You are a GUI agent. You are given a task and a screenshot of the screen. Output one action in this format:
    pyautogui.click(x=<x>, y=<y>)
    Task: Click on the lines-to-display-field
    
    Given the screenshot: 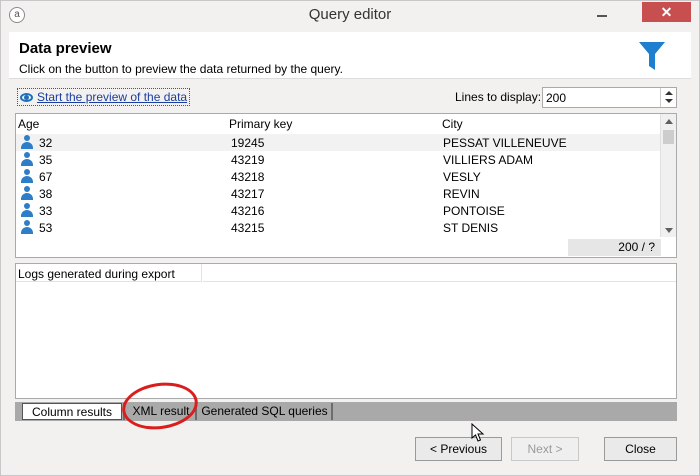 What is the action you would take?
    pyautogui.click(x=609, y=97)
    